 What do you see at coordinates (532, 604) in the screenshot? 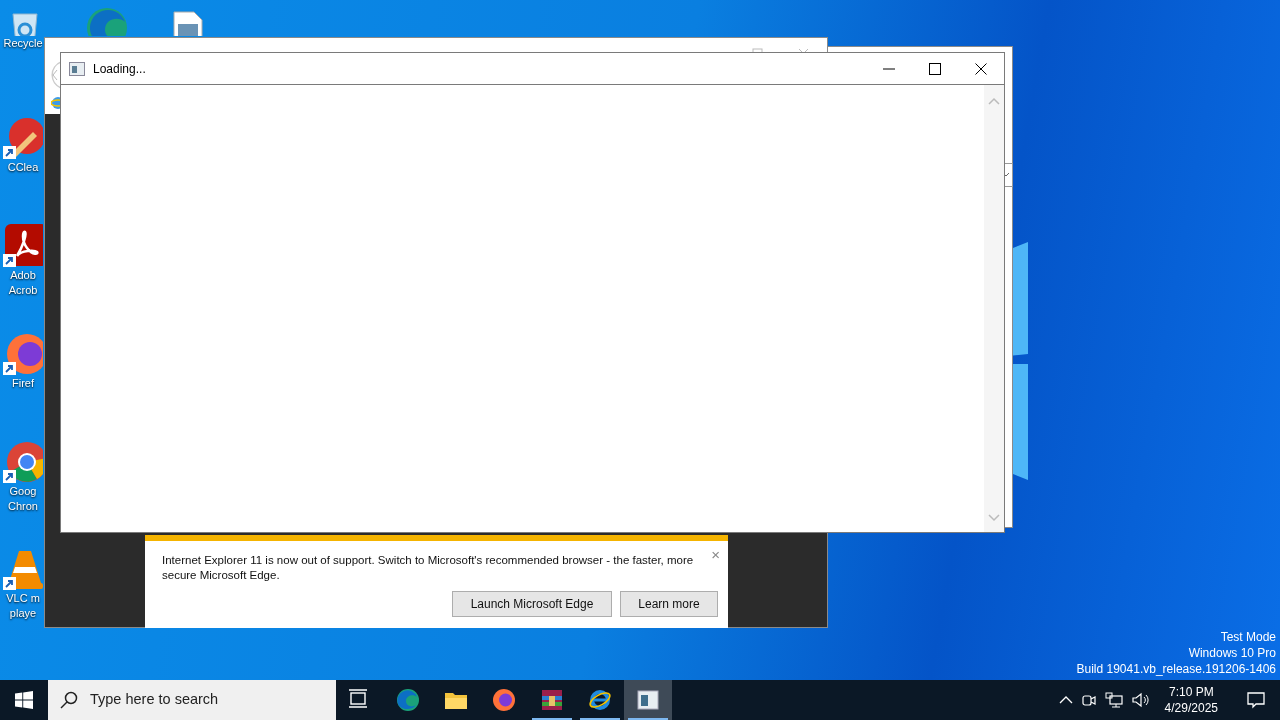
I see `launch-button: Launch Microsoft Edge` at bounding box center [532, 604].